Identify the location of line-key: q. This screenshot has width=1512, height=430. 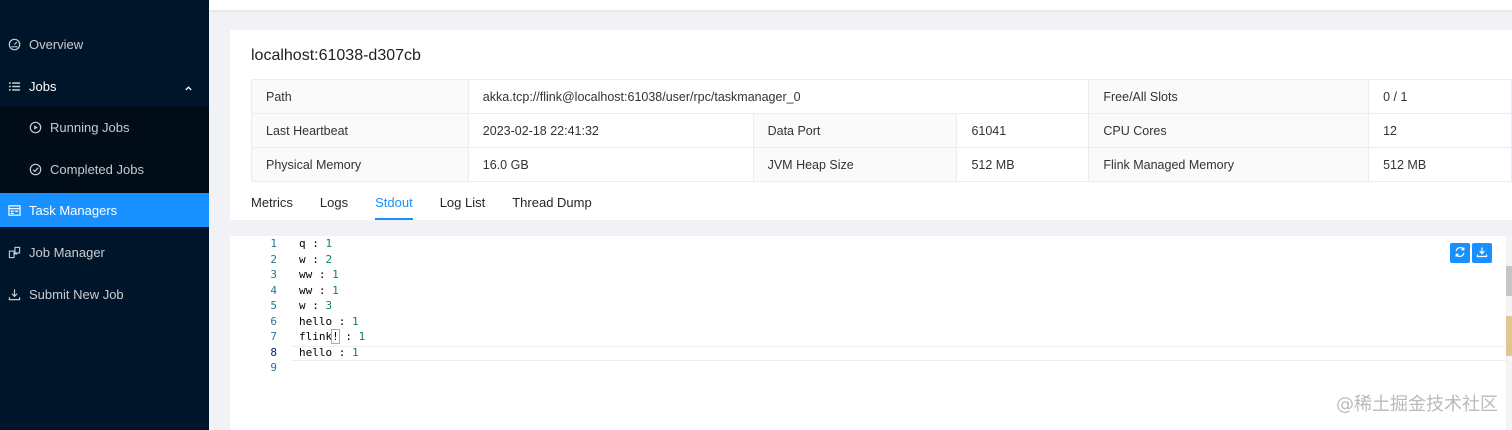
(302, 243).